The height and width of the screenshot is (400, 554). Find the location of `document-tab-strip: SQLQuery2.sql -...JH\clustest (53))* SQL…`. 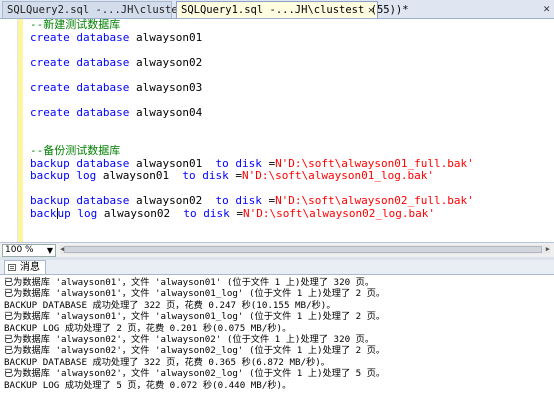

document-tab-strip: SQLQuery2.sql -...JH\clustest (53))* SQL… is located at coordinates (277, 9).